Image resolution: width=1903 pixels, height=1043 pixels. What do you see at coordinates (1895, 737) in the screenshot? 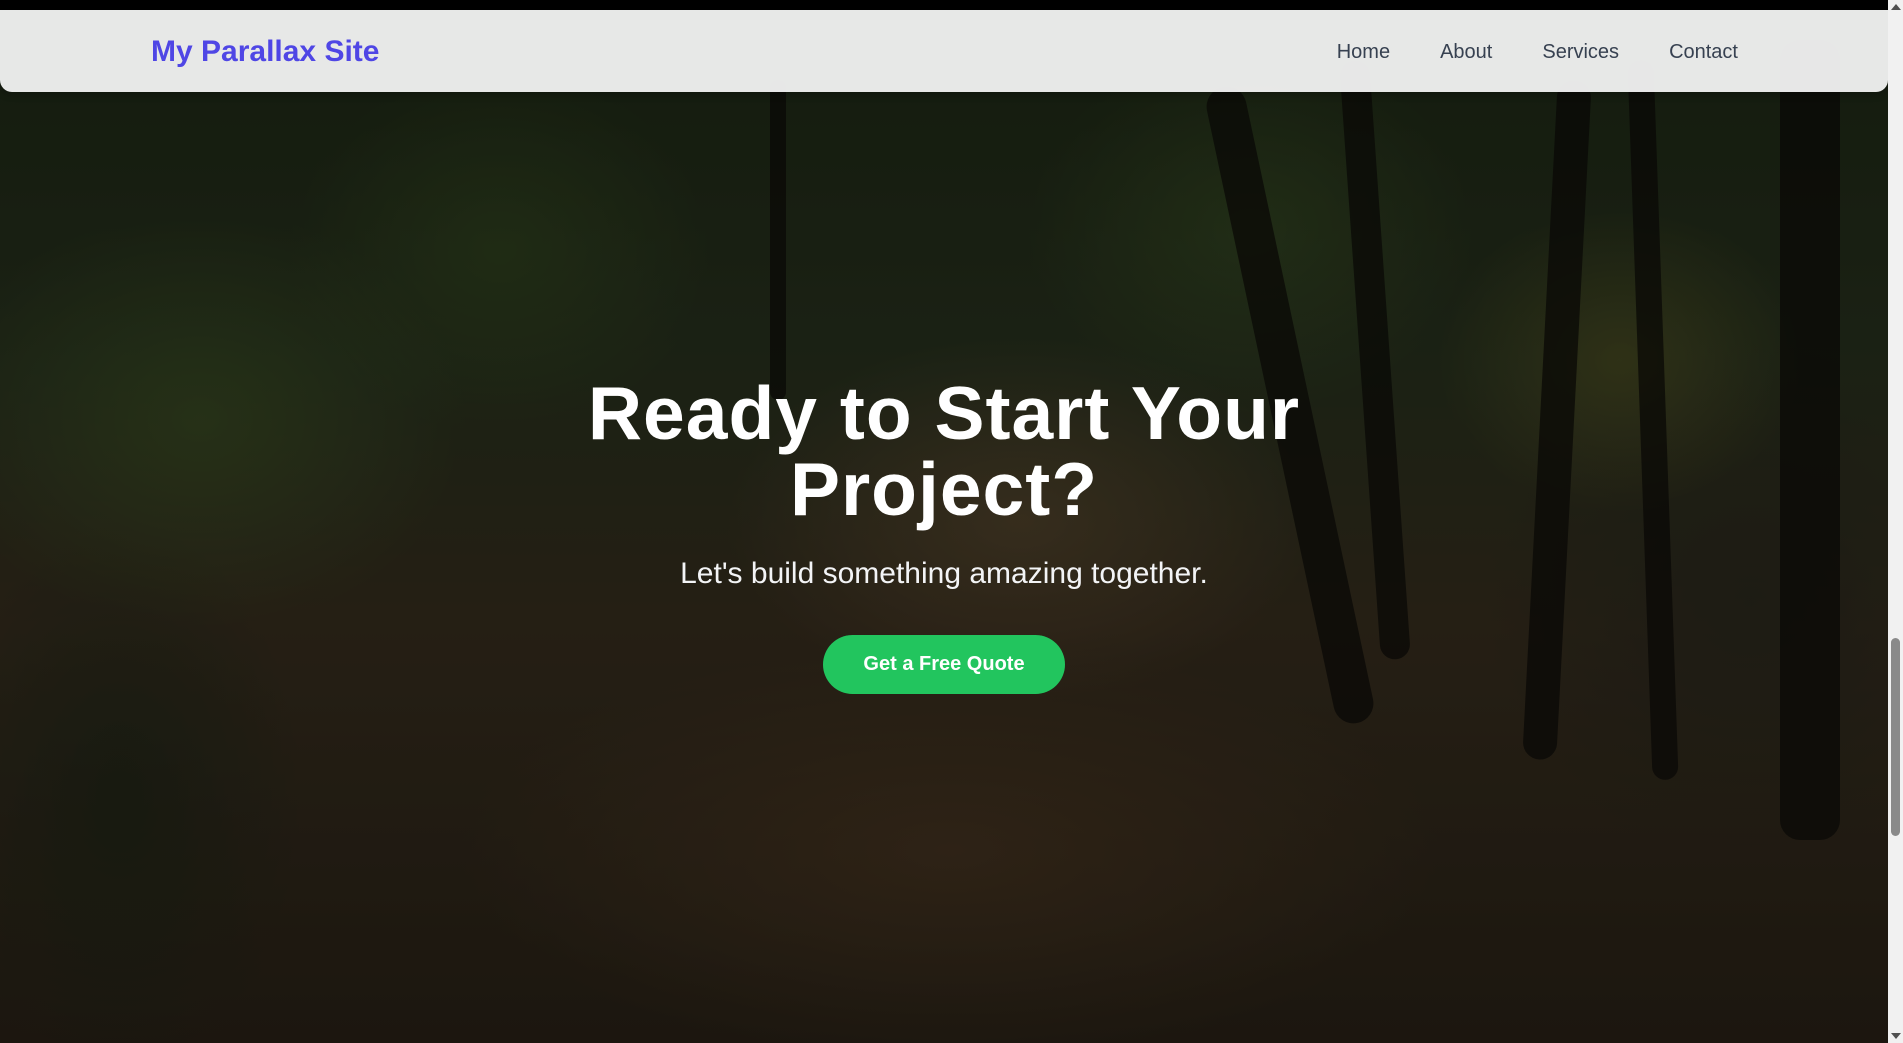
I see `scrollbar-thumb` at bounding box center [1895, 737].